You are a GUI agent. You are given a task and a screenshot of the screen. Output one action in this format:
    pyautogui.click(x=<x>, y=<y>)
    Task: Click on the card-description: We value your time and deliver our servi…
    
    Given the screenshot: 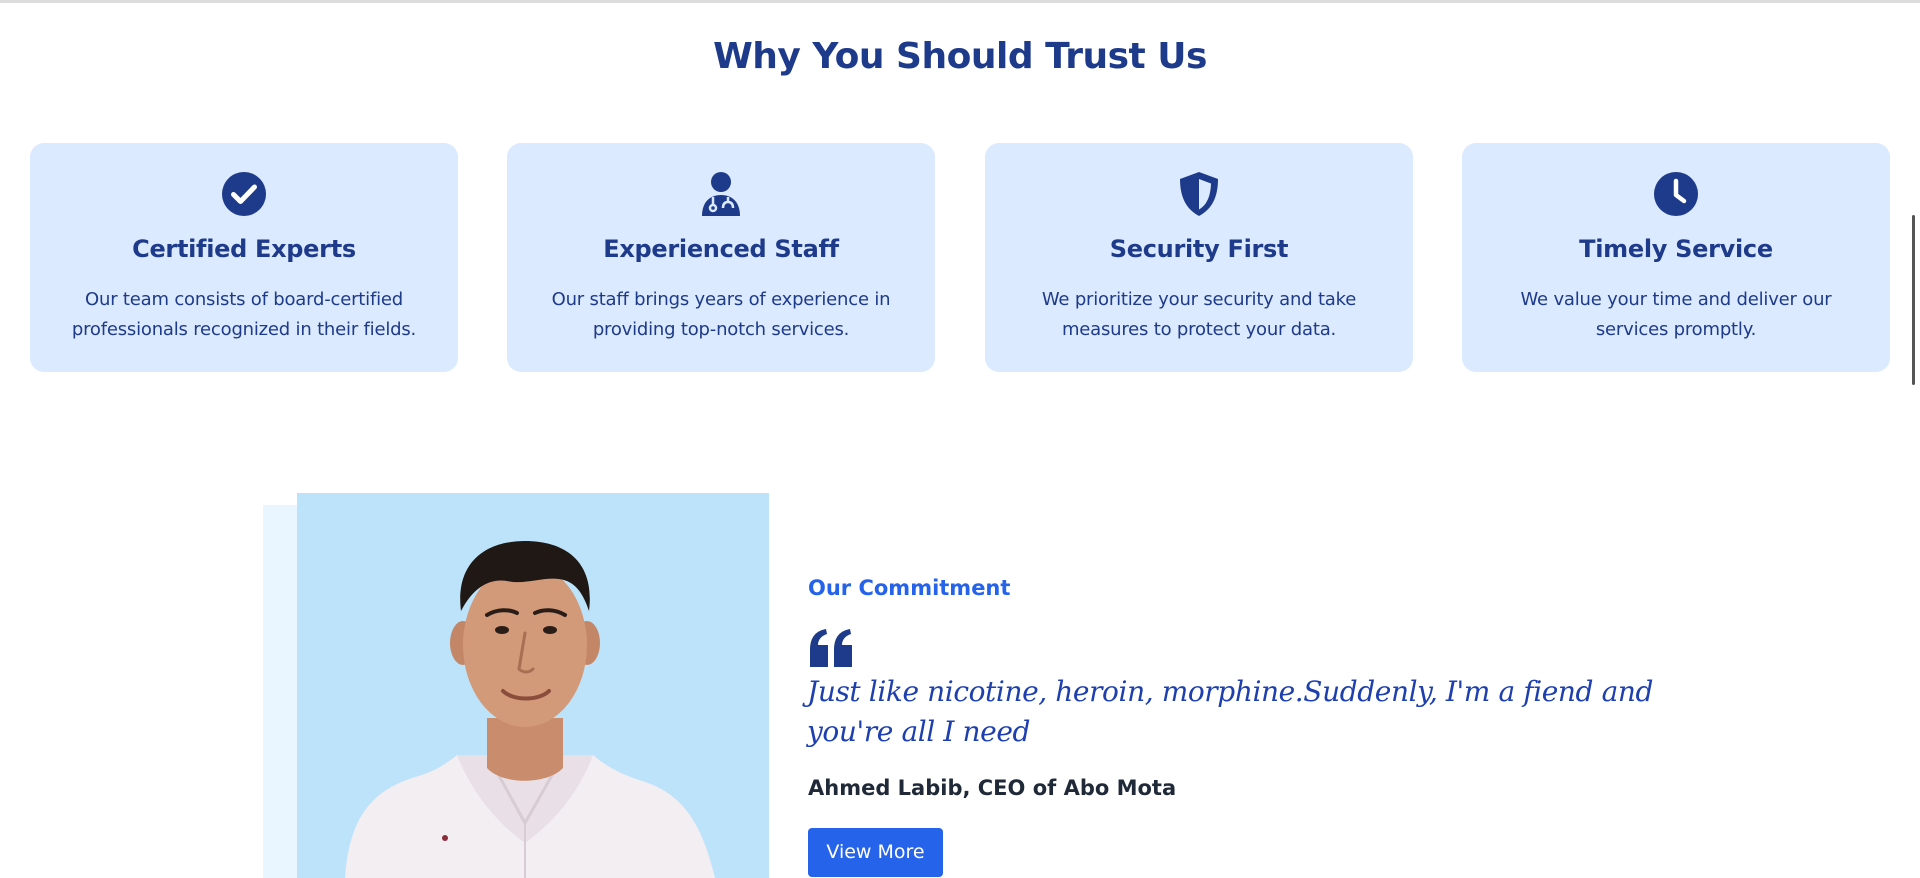 What is the action you would take?
    pyautogui.click(x=1676, y=314)
    